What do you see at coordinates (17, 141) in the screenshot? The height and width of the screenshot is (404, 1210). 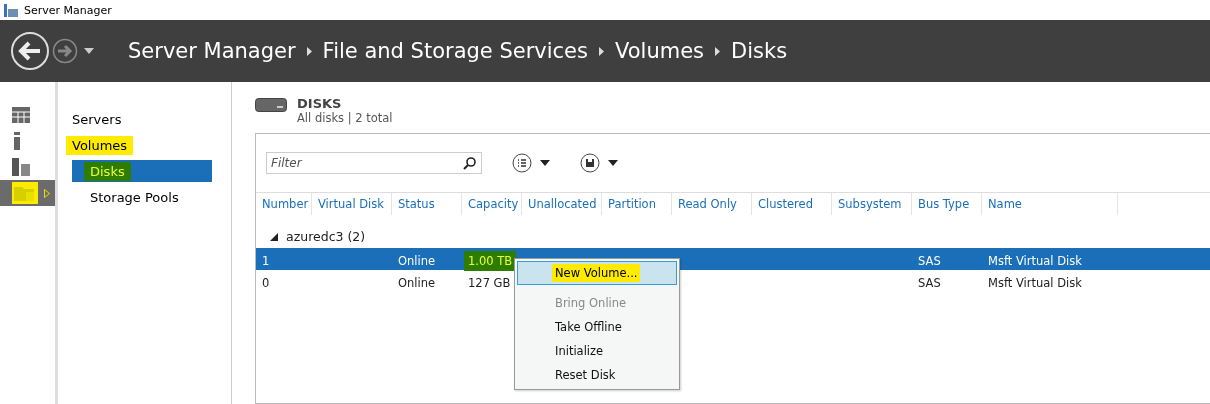 I see `server-icon` at bounding box center [17, 141].